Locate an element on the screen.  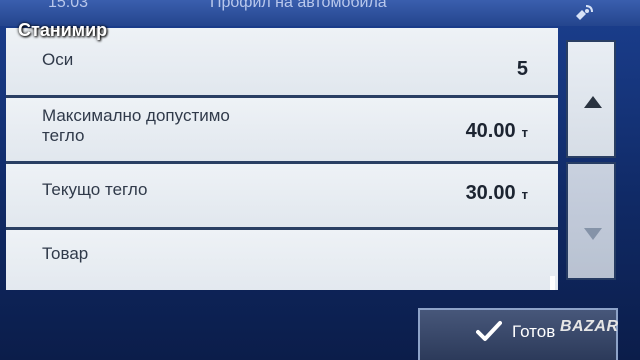
satellite-icon is located at coordinates (584, 12).